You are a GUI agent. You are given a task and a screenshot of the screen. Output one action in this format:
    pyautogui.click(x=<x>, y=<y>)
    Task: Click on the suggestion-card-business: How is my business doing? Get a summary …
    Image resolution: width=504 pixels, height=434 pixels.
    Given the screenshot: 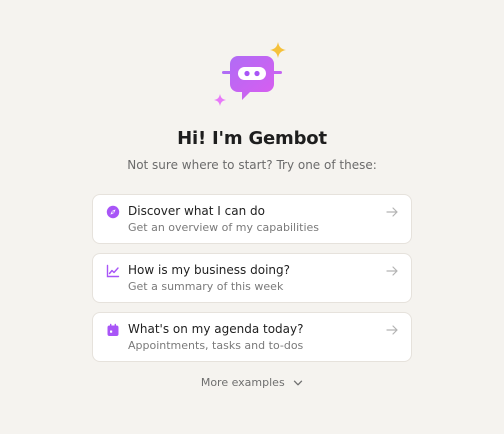 What is the action you would take?
    pyautogui.click(x=252, y=278)
    